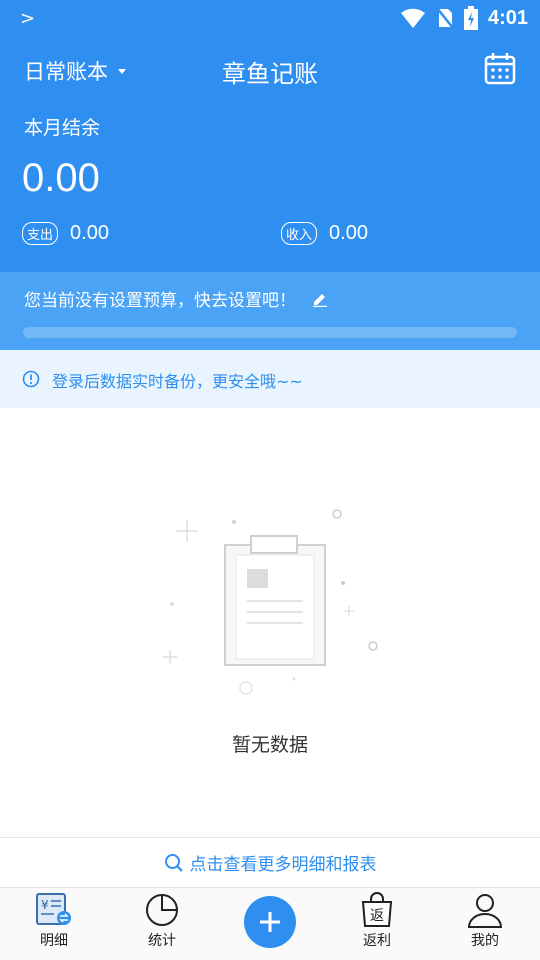 This screenshot has height=960, width=540. Describe the element at coordinates (485, 941) in the screenshot. I see `tab-profile-label: 我的` at that location.